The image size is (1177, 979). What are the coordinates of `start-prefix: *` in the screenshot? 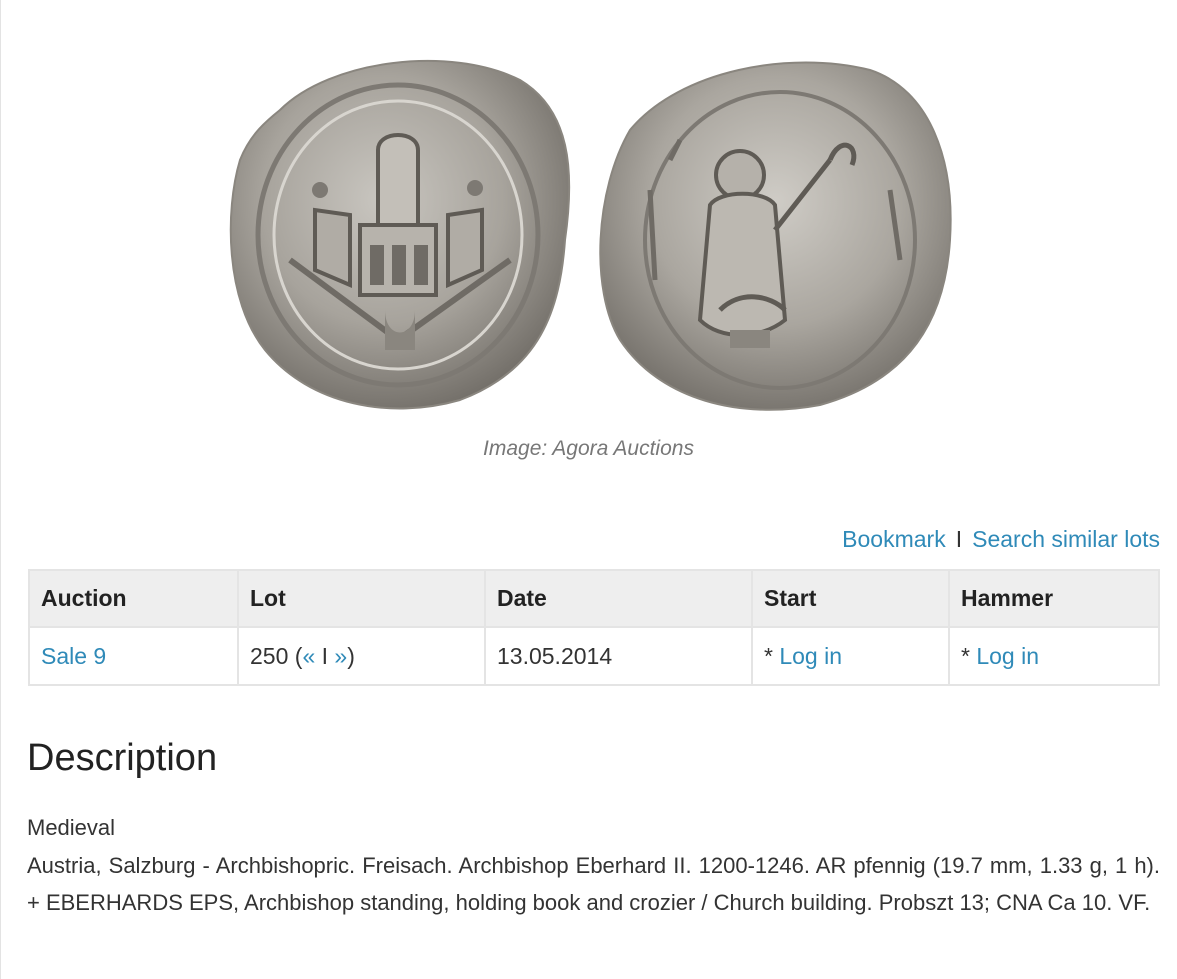 It's located at (772, 655).